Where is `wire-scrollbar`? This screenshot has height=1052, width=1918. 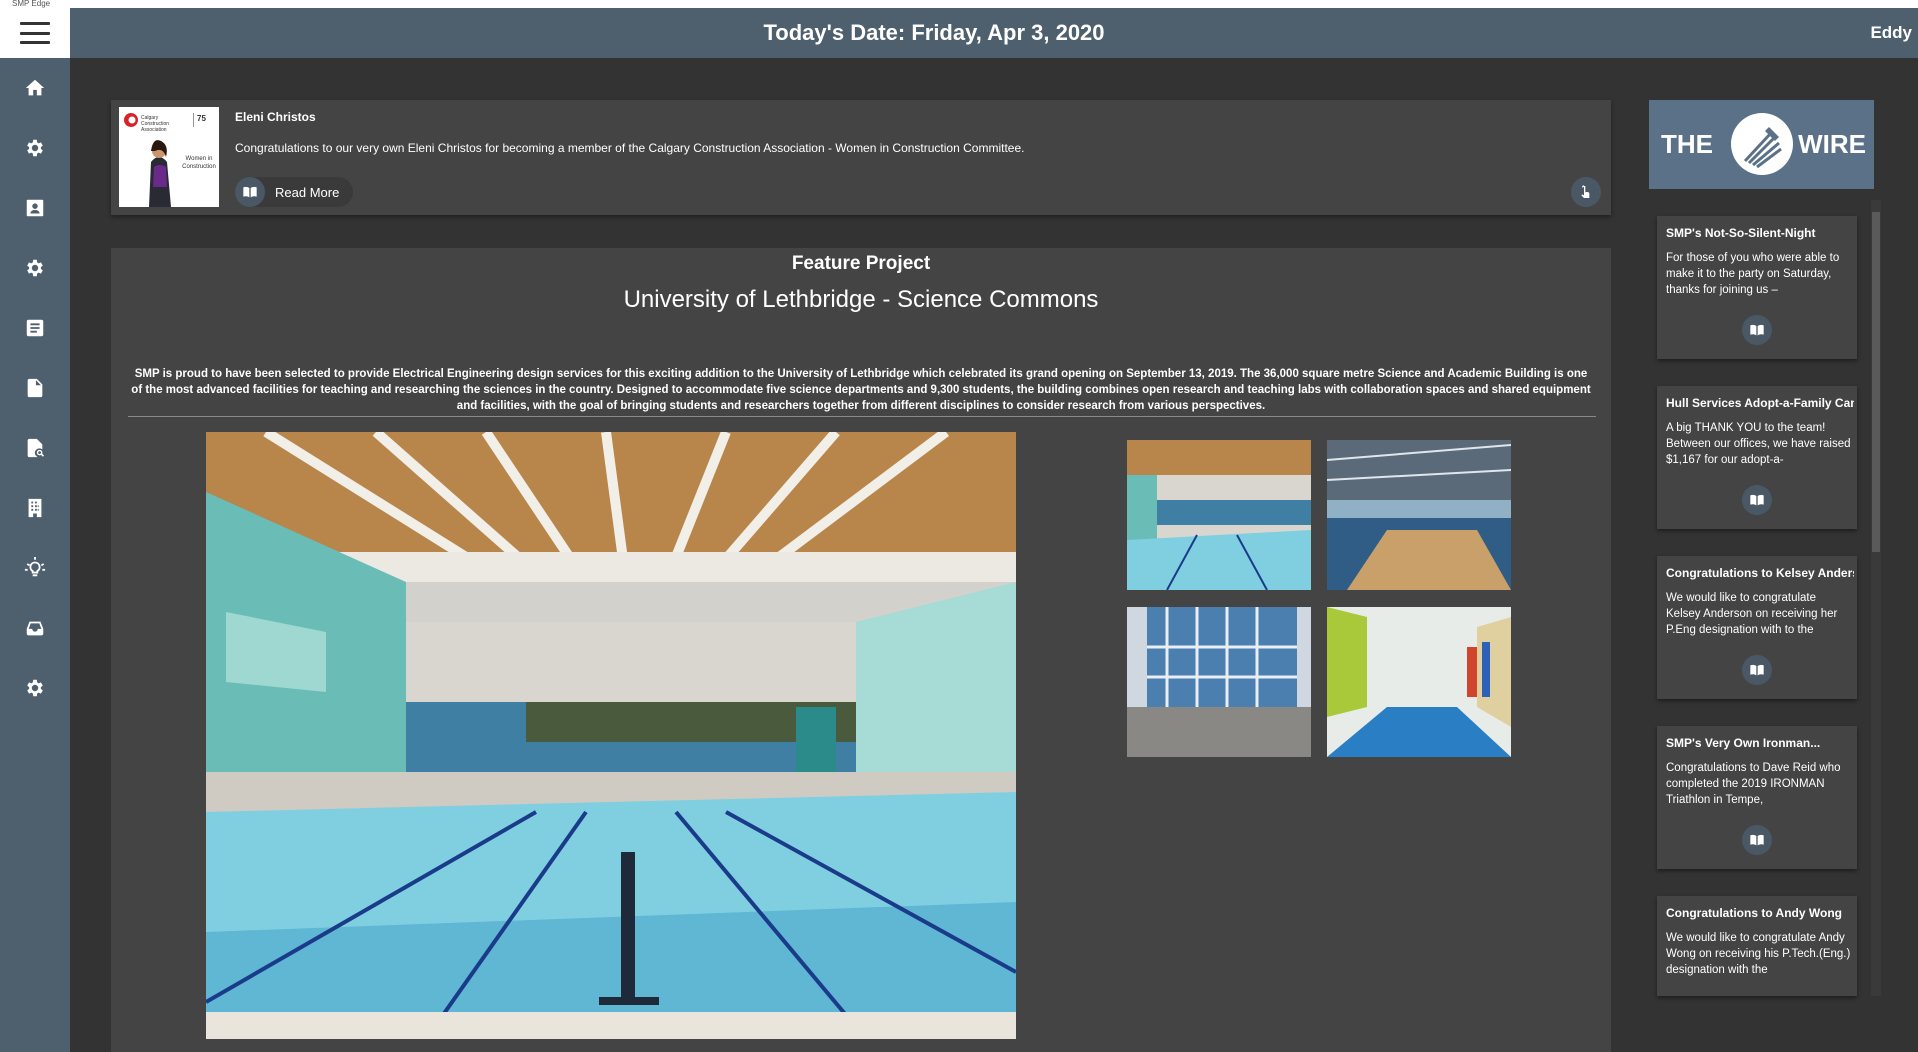 wire-scrollbar is located at coordinates (1876, 598).